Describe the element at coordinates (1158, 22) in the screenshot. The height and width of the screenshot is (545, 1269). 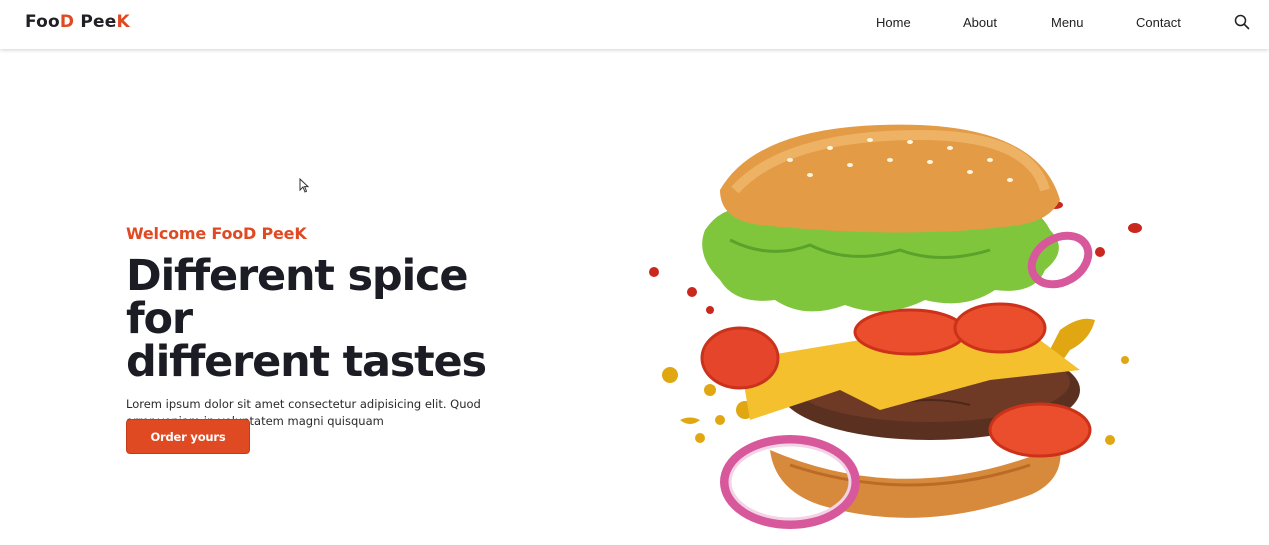
I see `nav-contact: Contact` at that location.